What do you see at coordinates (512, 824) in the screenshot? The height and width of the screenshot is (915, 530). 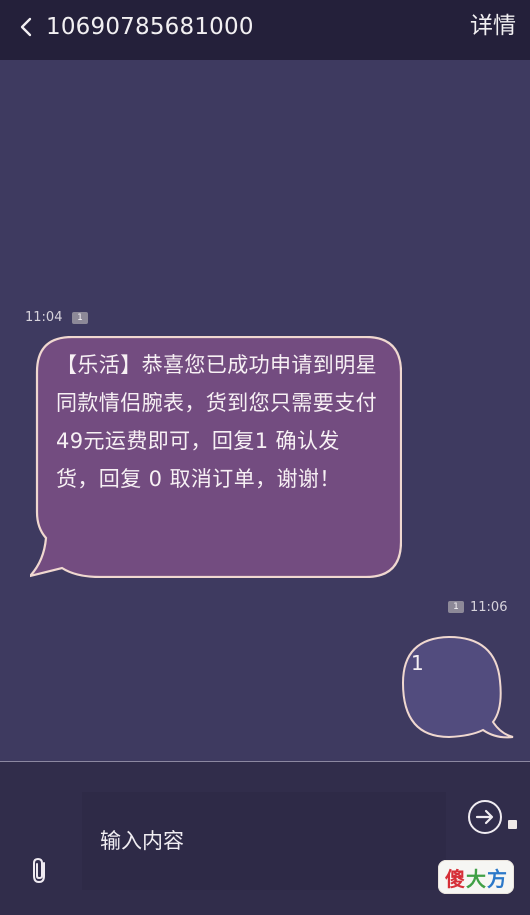 I see `send-status-indicator` at bounding box center [512, 824].